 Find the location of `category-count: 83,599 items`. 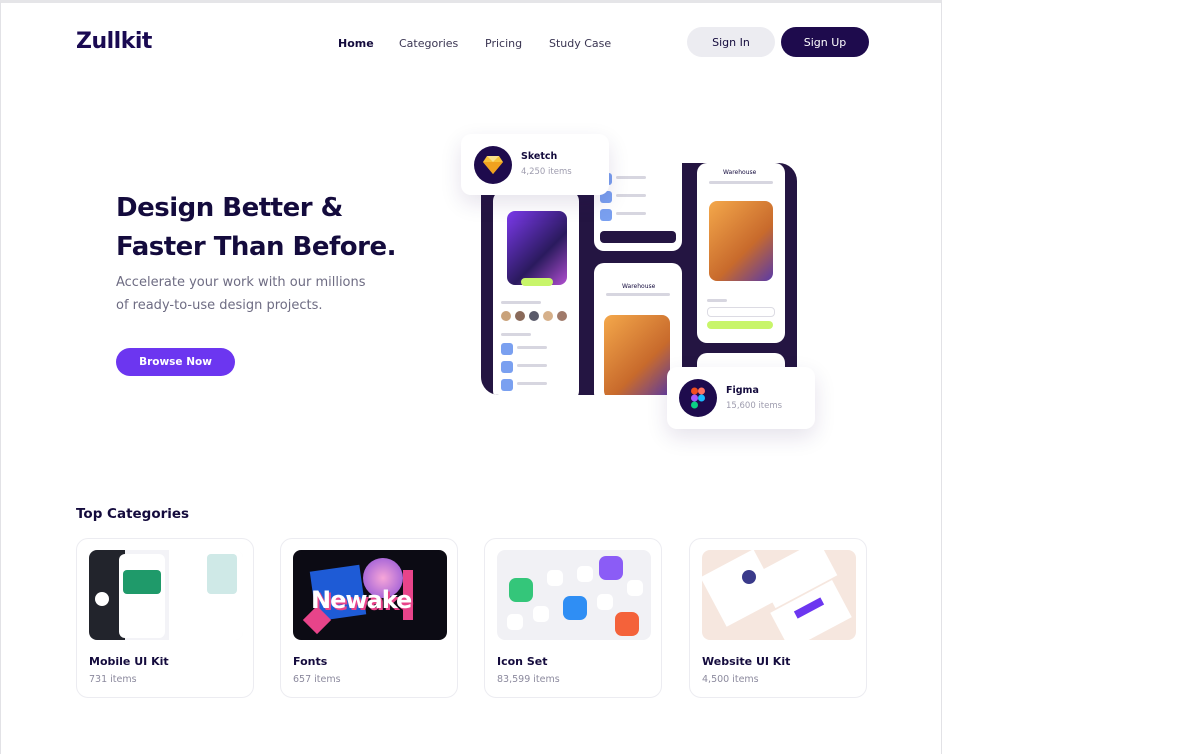

category-count: 83,599 items is located at coordinates (528, 679).